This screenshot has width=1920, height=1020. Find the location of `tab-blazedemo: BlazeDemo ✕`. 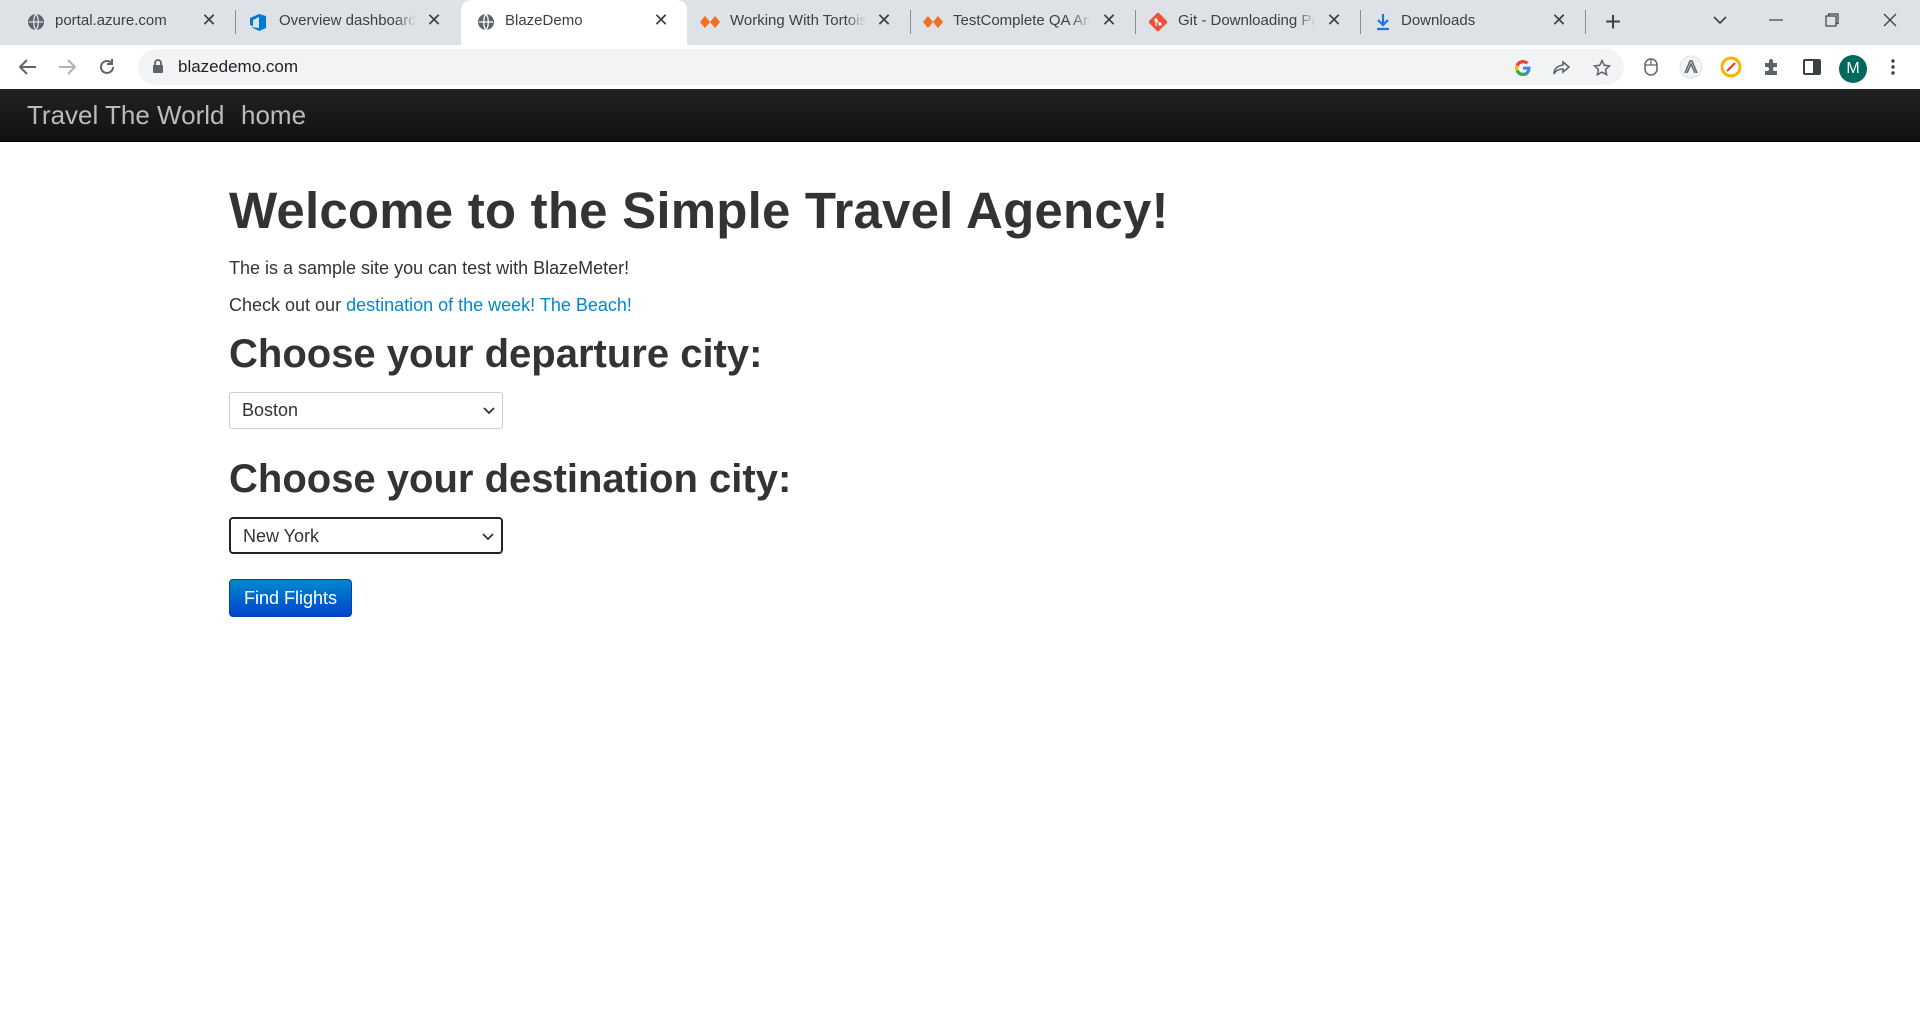

tab-blazedemo: BlazeDemo ✕ is located at coordinates (574, 22).